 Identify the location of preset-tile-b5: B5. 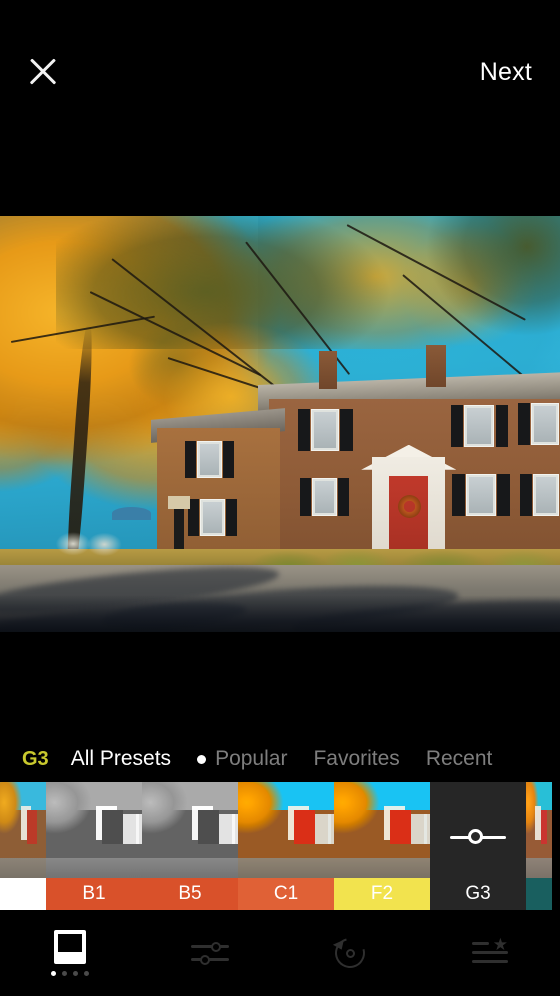
(190, 846).